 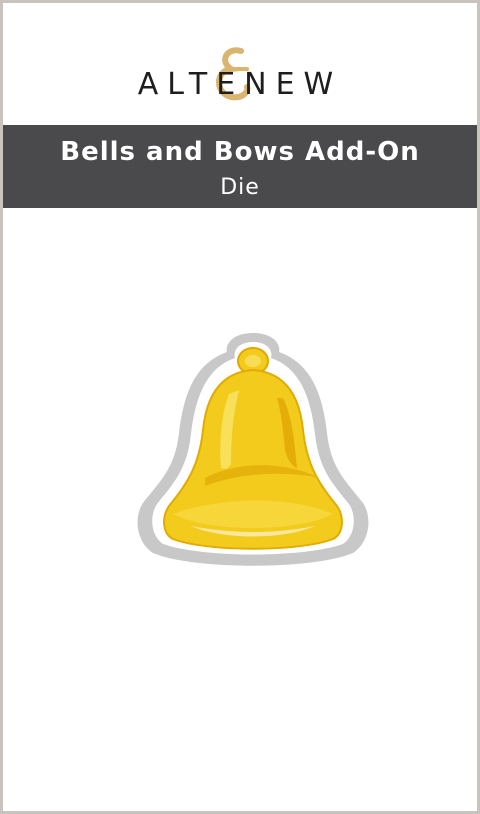 I want to click on brand-wordmark: ALTENEW, so click(x=240, y=84).